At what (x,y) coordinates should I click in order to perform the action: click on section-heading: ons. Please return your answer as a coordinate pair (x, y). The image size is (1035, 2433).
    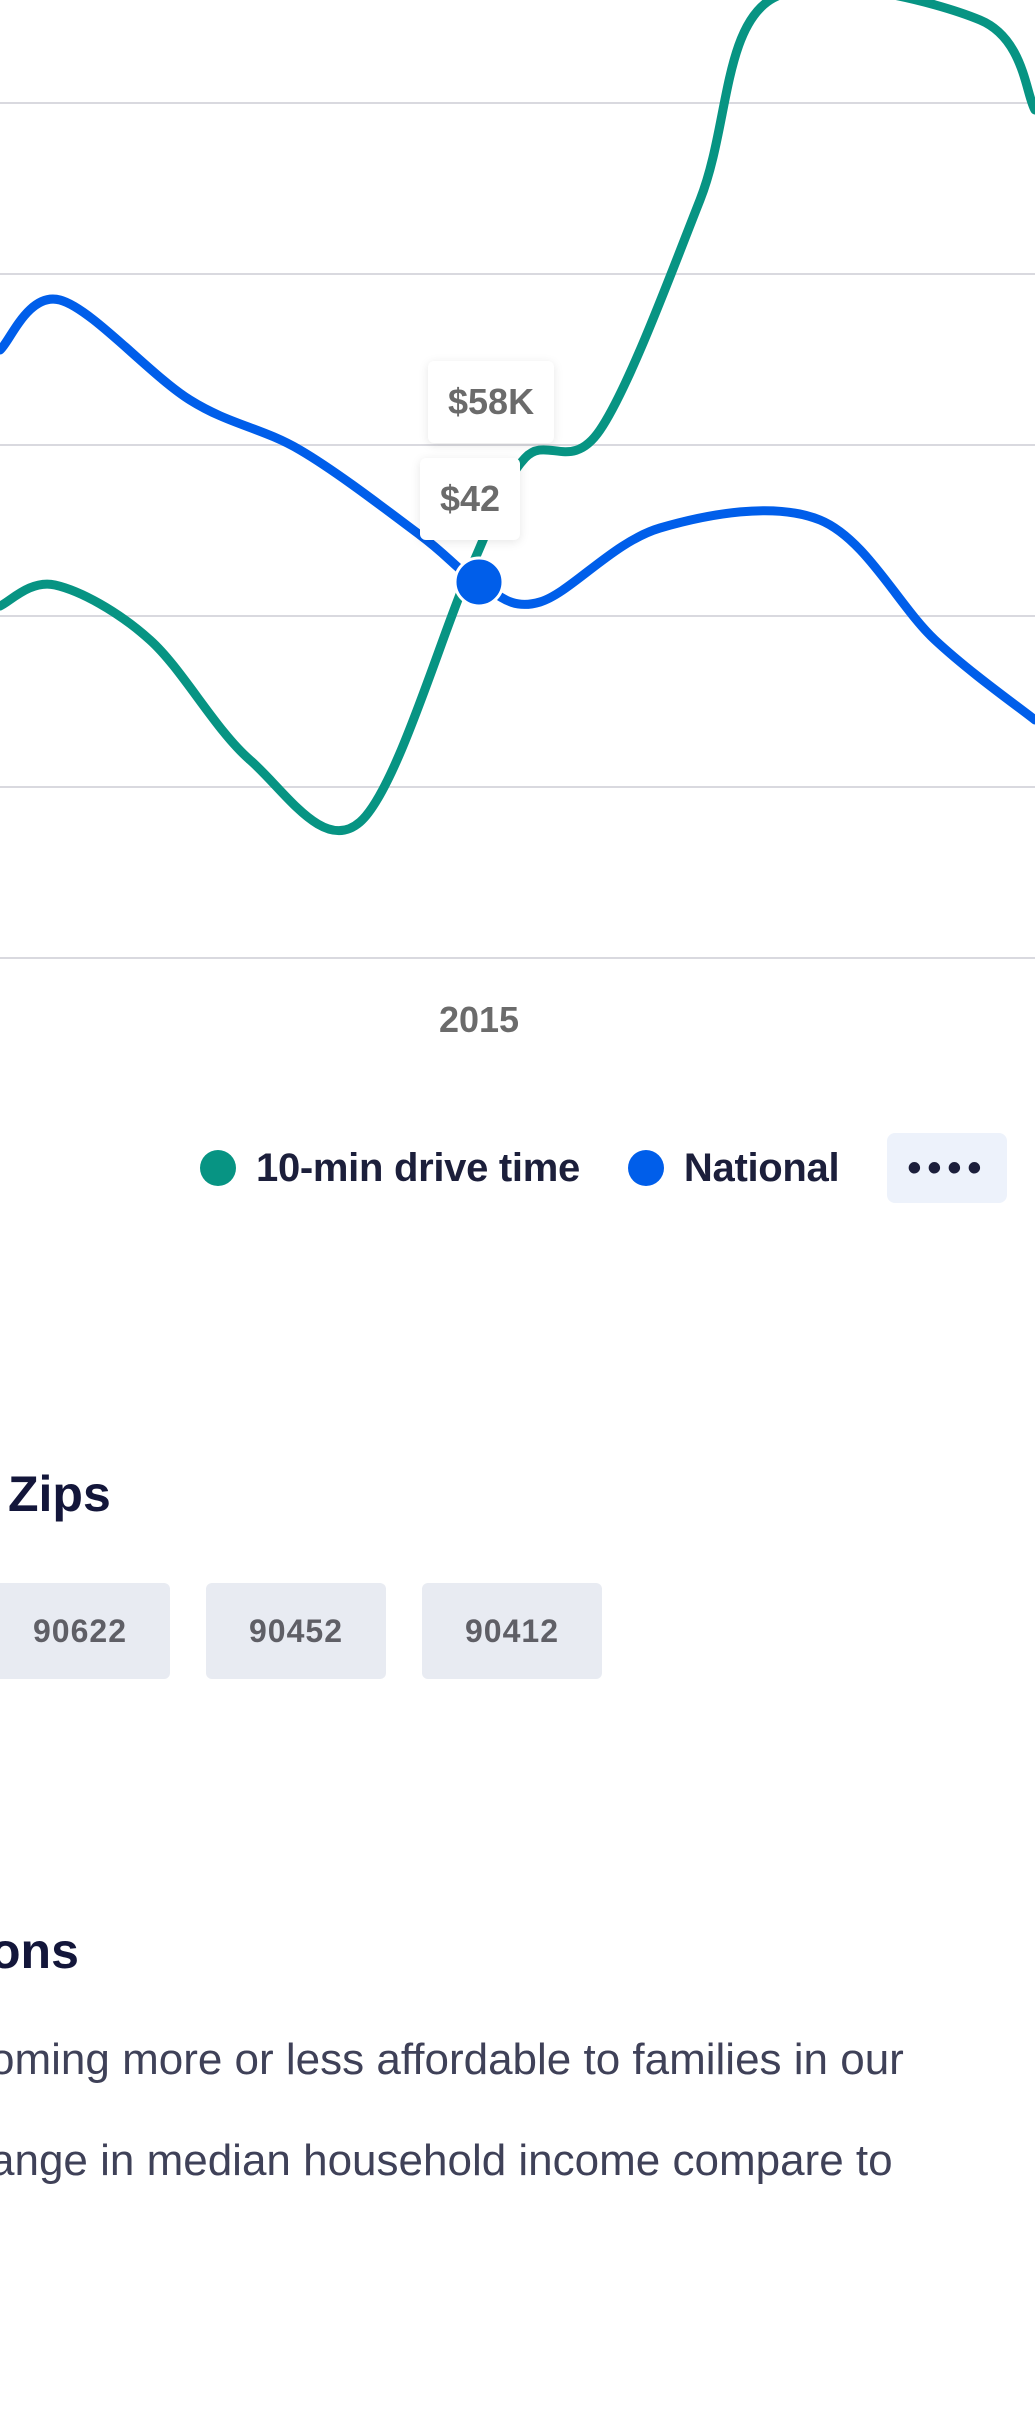
    Looking at the image, I should click on (39, 1951).